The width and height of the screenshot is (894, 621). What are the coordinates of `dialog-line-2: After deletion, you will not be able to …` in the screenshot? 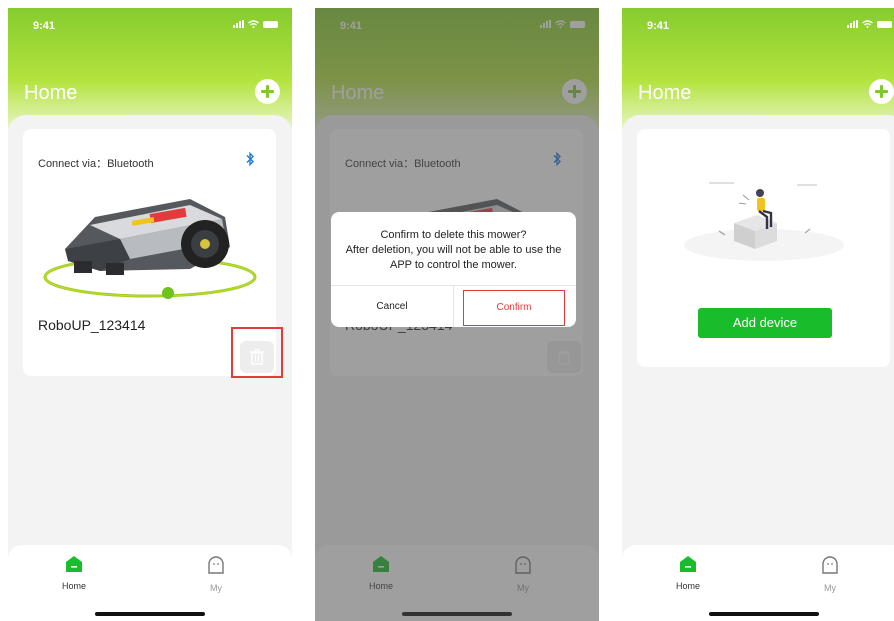 It's located at (453, 250).